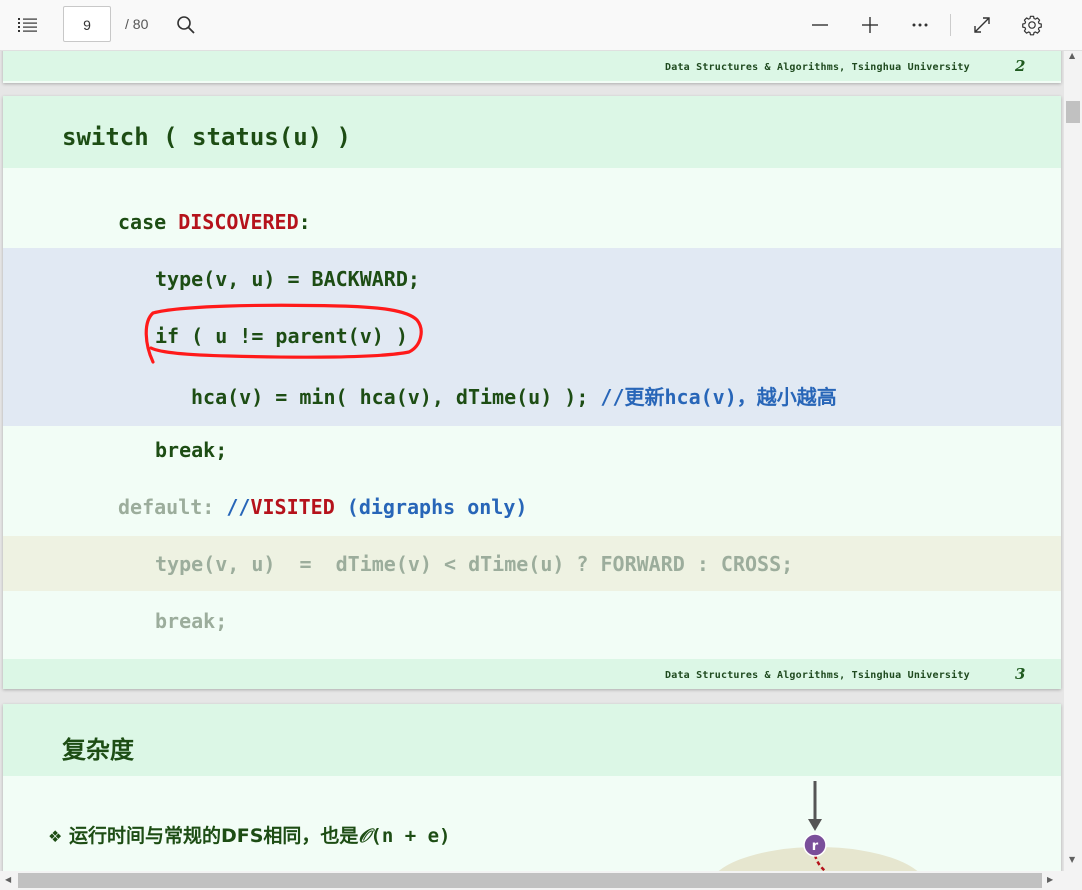 The width and height of the screenshot is (1082, 890). What do you see at coordinates (287, 279) in the screenshot?
I see `code-line-type-backward: type(v, u) = BACKWARD;` at bounding box center [287, 279].